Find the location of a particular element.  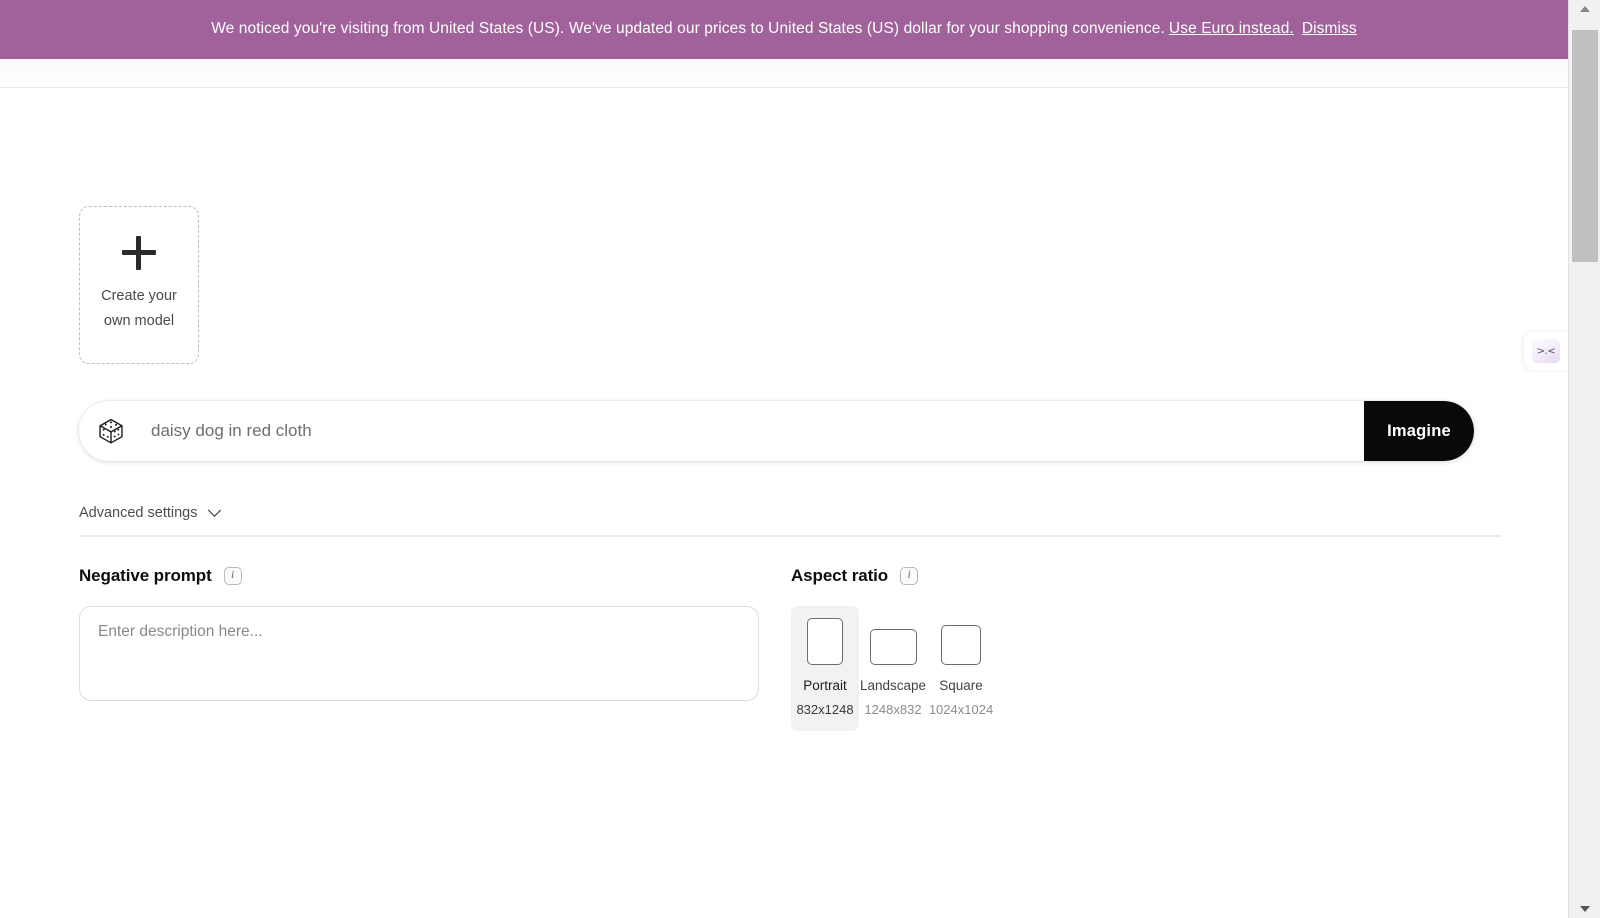

create-own-model-label: Create your own model is located at coordinates (139, 309).